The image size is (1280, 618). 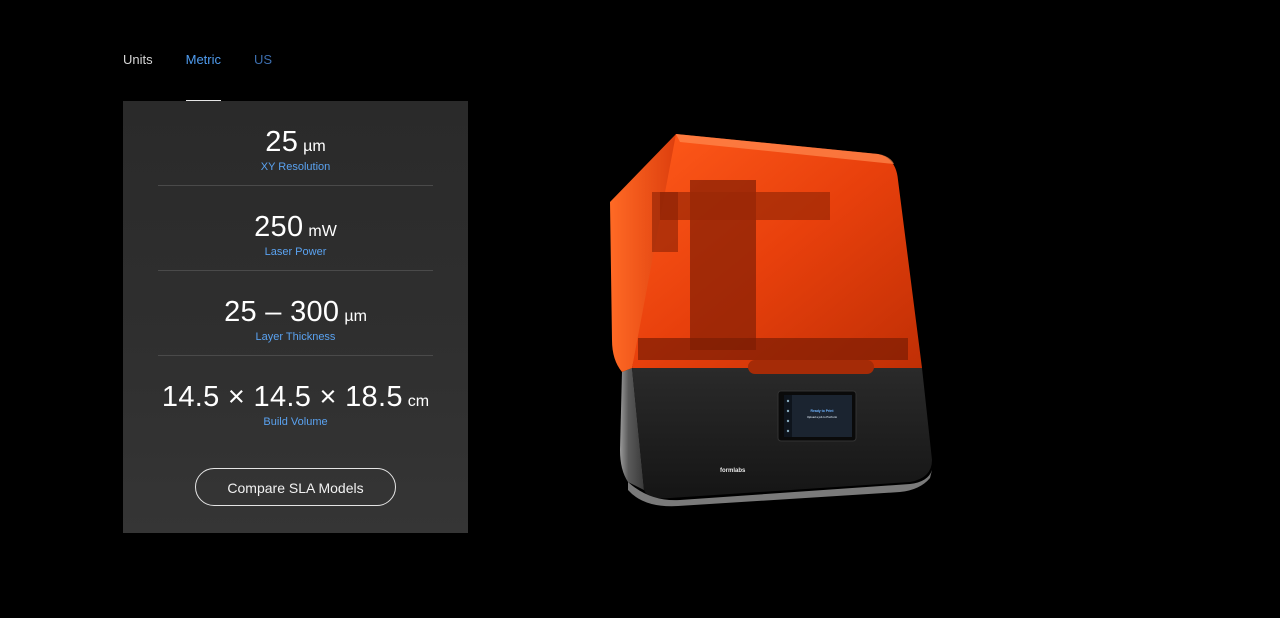 What do you see at coordinates (773, 349) in the screenshot?
I see `resin-tank` at bounding box center [773, 349].